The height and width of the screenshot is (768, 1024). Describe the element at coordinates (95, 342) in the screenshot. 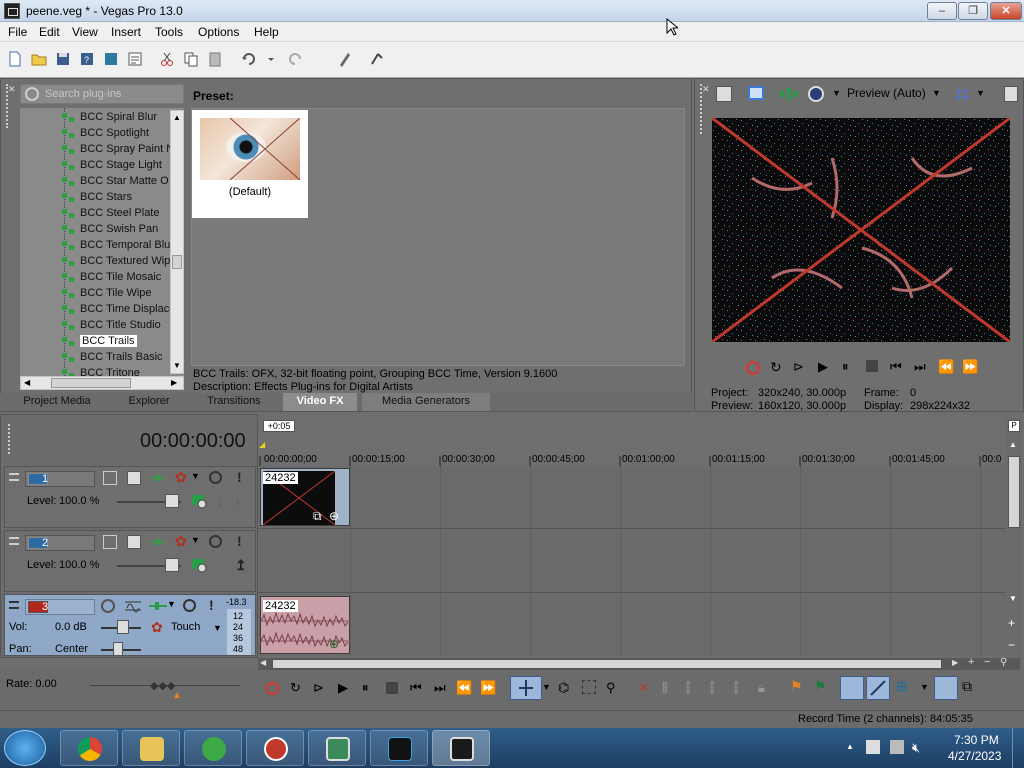

I see `plugin-list-item: BCC Trails` at that location.